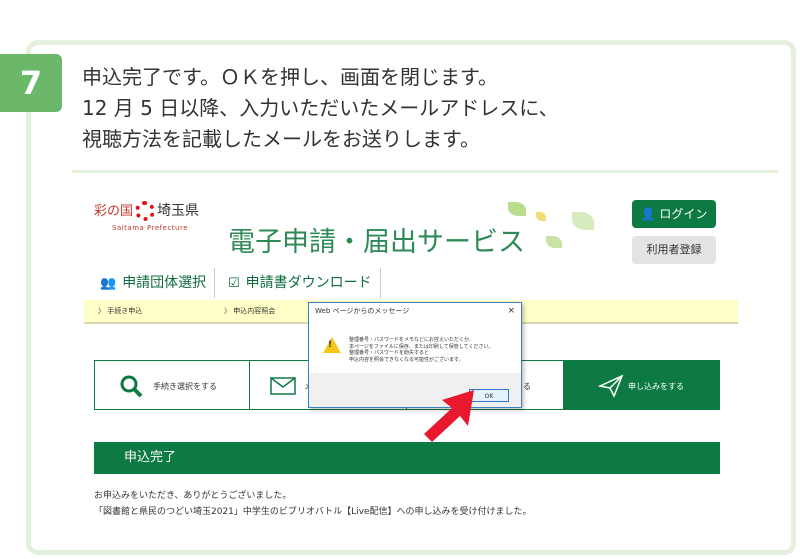 This screenshot has width=800, height=559. What do you see at coordinates (674, 214) in the screenshot?
I see `login-button: 👤 ログイン` at bounding box center [674, 214].